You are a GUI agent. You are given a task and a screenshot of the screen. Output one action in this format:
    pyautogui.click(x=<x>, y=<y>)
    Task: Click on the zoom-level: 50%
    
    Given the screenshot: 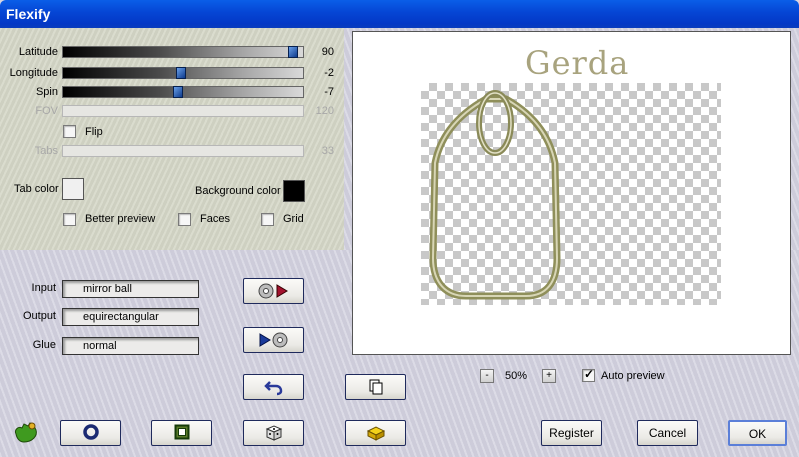 What is the action you would take?
    pyautogui.click(x=516, y=376)
    